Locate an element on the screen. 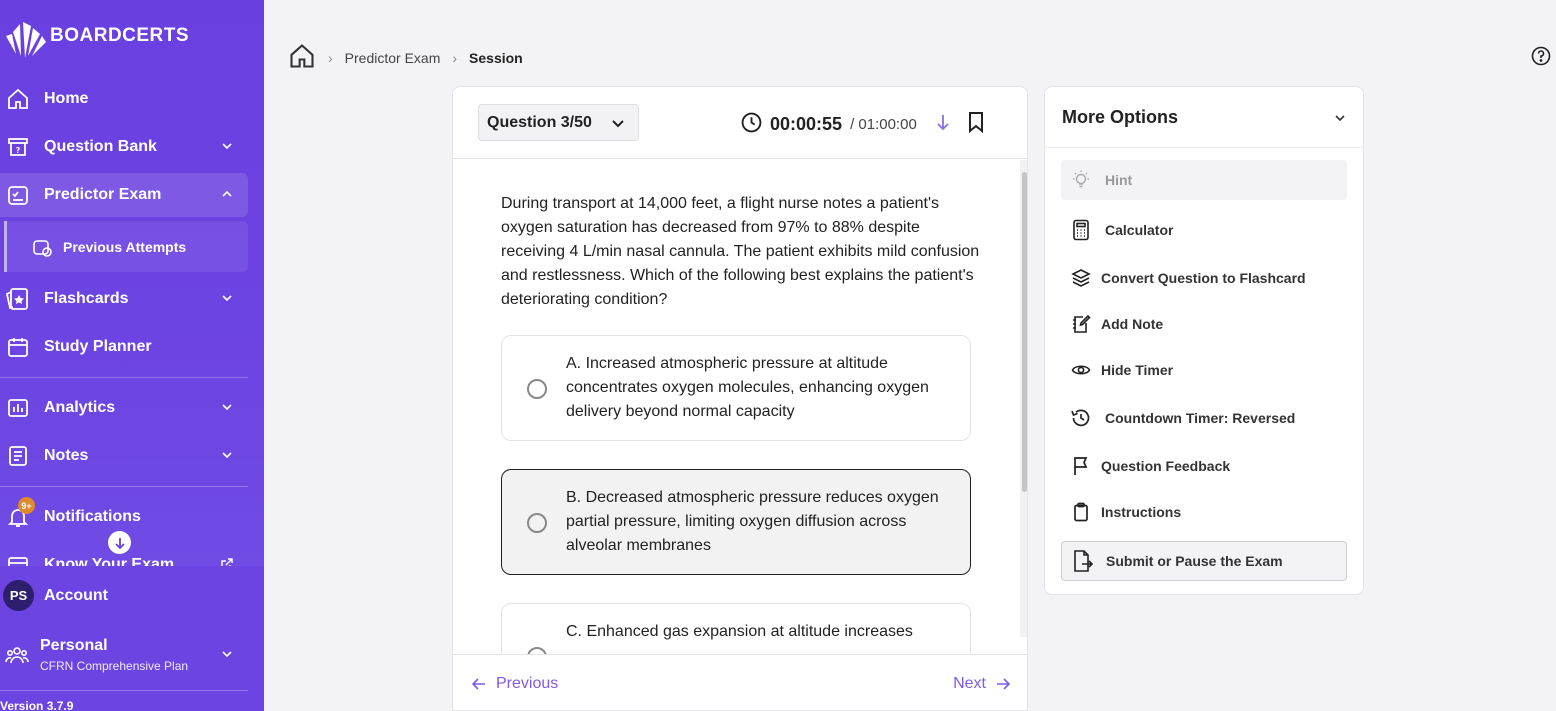  option-label: Calculator is located at coordinates (1139, 230).